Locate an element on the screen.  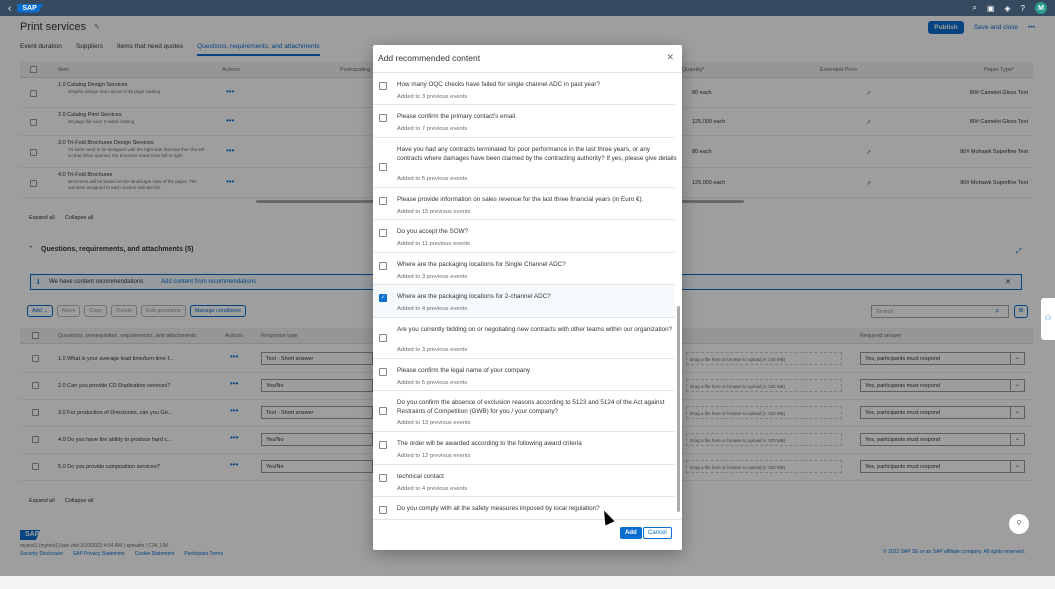
item-meta: Added to 13 previous events is located at coordinates (434, 423).